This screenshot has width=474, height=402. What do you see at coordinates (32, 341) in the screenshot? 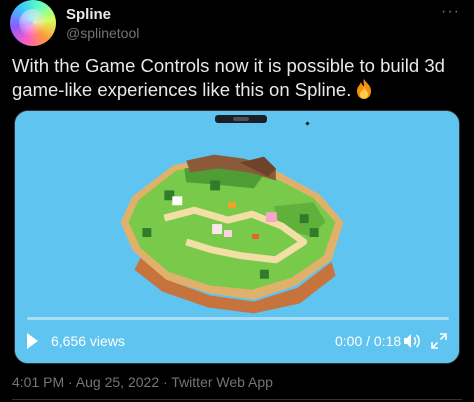
I see `play-icon` at bounding box center [32, 341].